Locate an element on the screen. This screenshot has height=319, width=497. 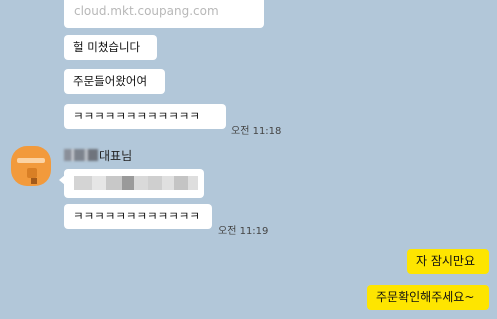
message-timestamp: 오전 11:19 is located at coordinates (243, 231).